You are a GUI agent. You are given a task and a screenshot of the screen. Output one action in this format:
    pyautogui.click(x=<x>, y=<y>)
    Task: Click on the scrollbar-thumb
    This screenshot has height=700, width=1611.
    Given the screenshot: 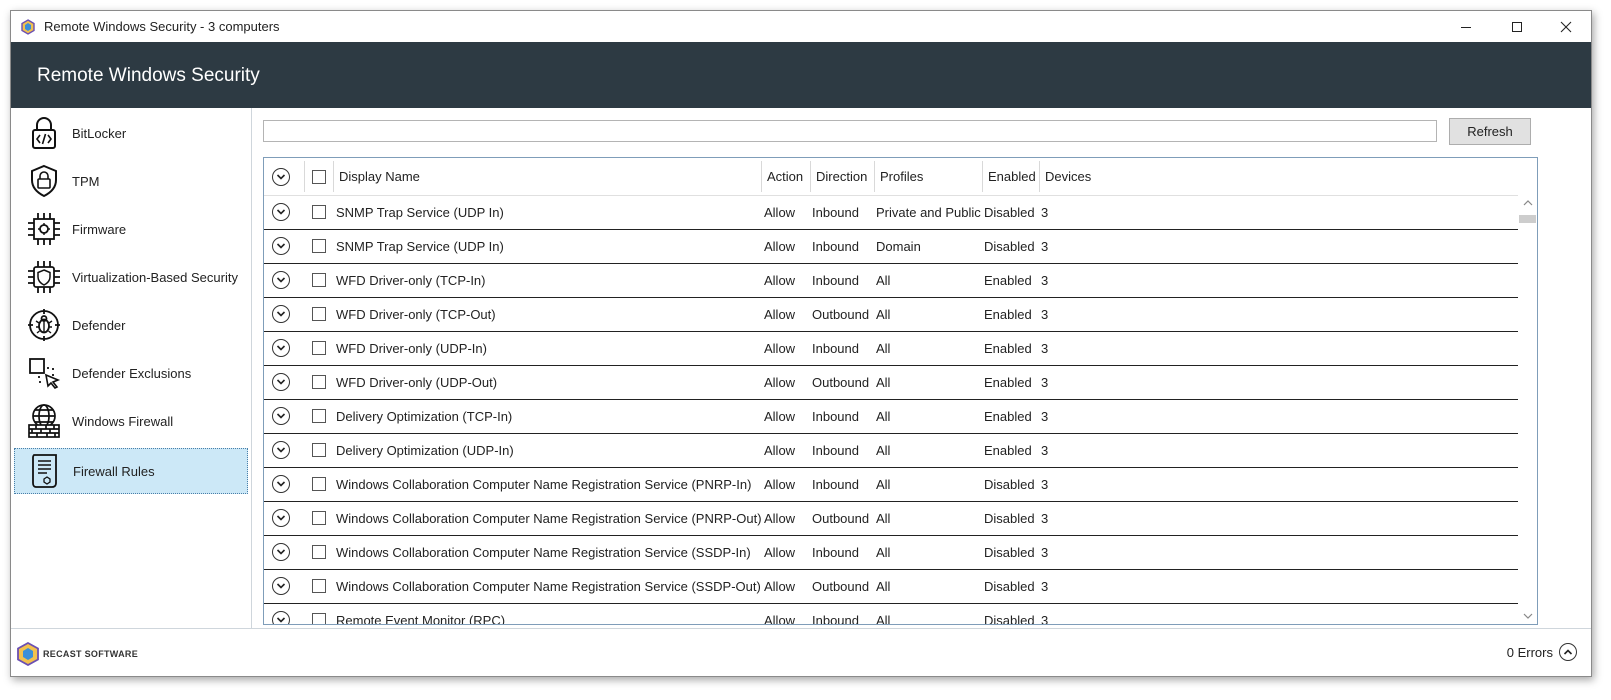 What is the action you would take?
    pyautogui.click(x=1527, y=219)
    